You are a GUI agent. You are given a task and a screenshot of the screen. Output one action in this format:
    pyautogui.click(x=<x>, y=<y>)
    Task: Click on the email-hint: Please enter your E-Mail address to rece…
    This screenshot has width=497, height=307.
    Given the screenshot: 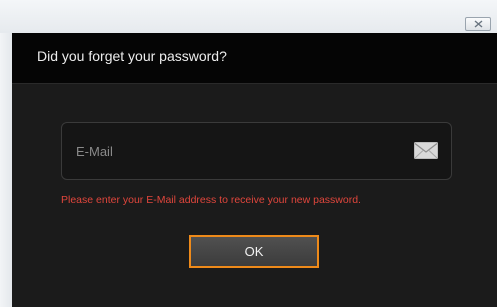 What is the action you would take?
    pyautogui.click(x=211, y=200)
    